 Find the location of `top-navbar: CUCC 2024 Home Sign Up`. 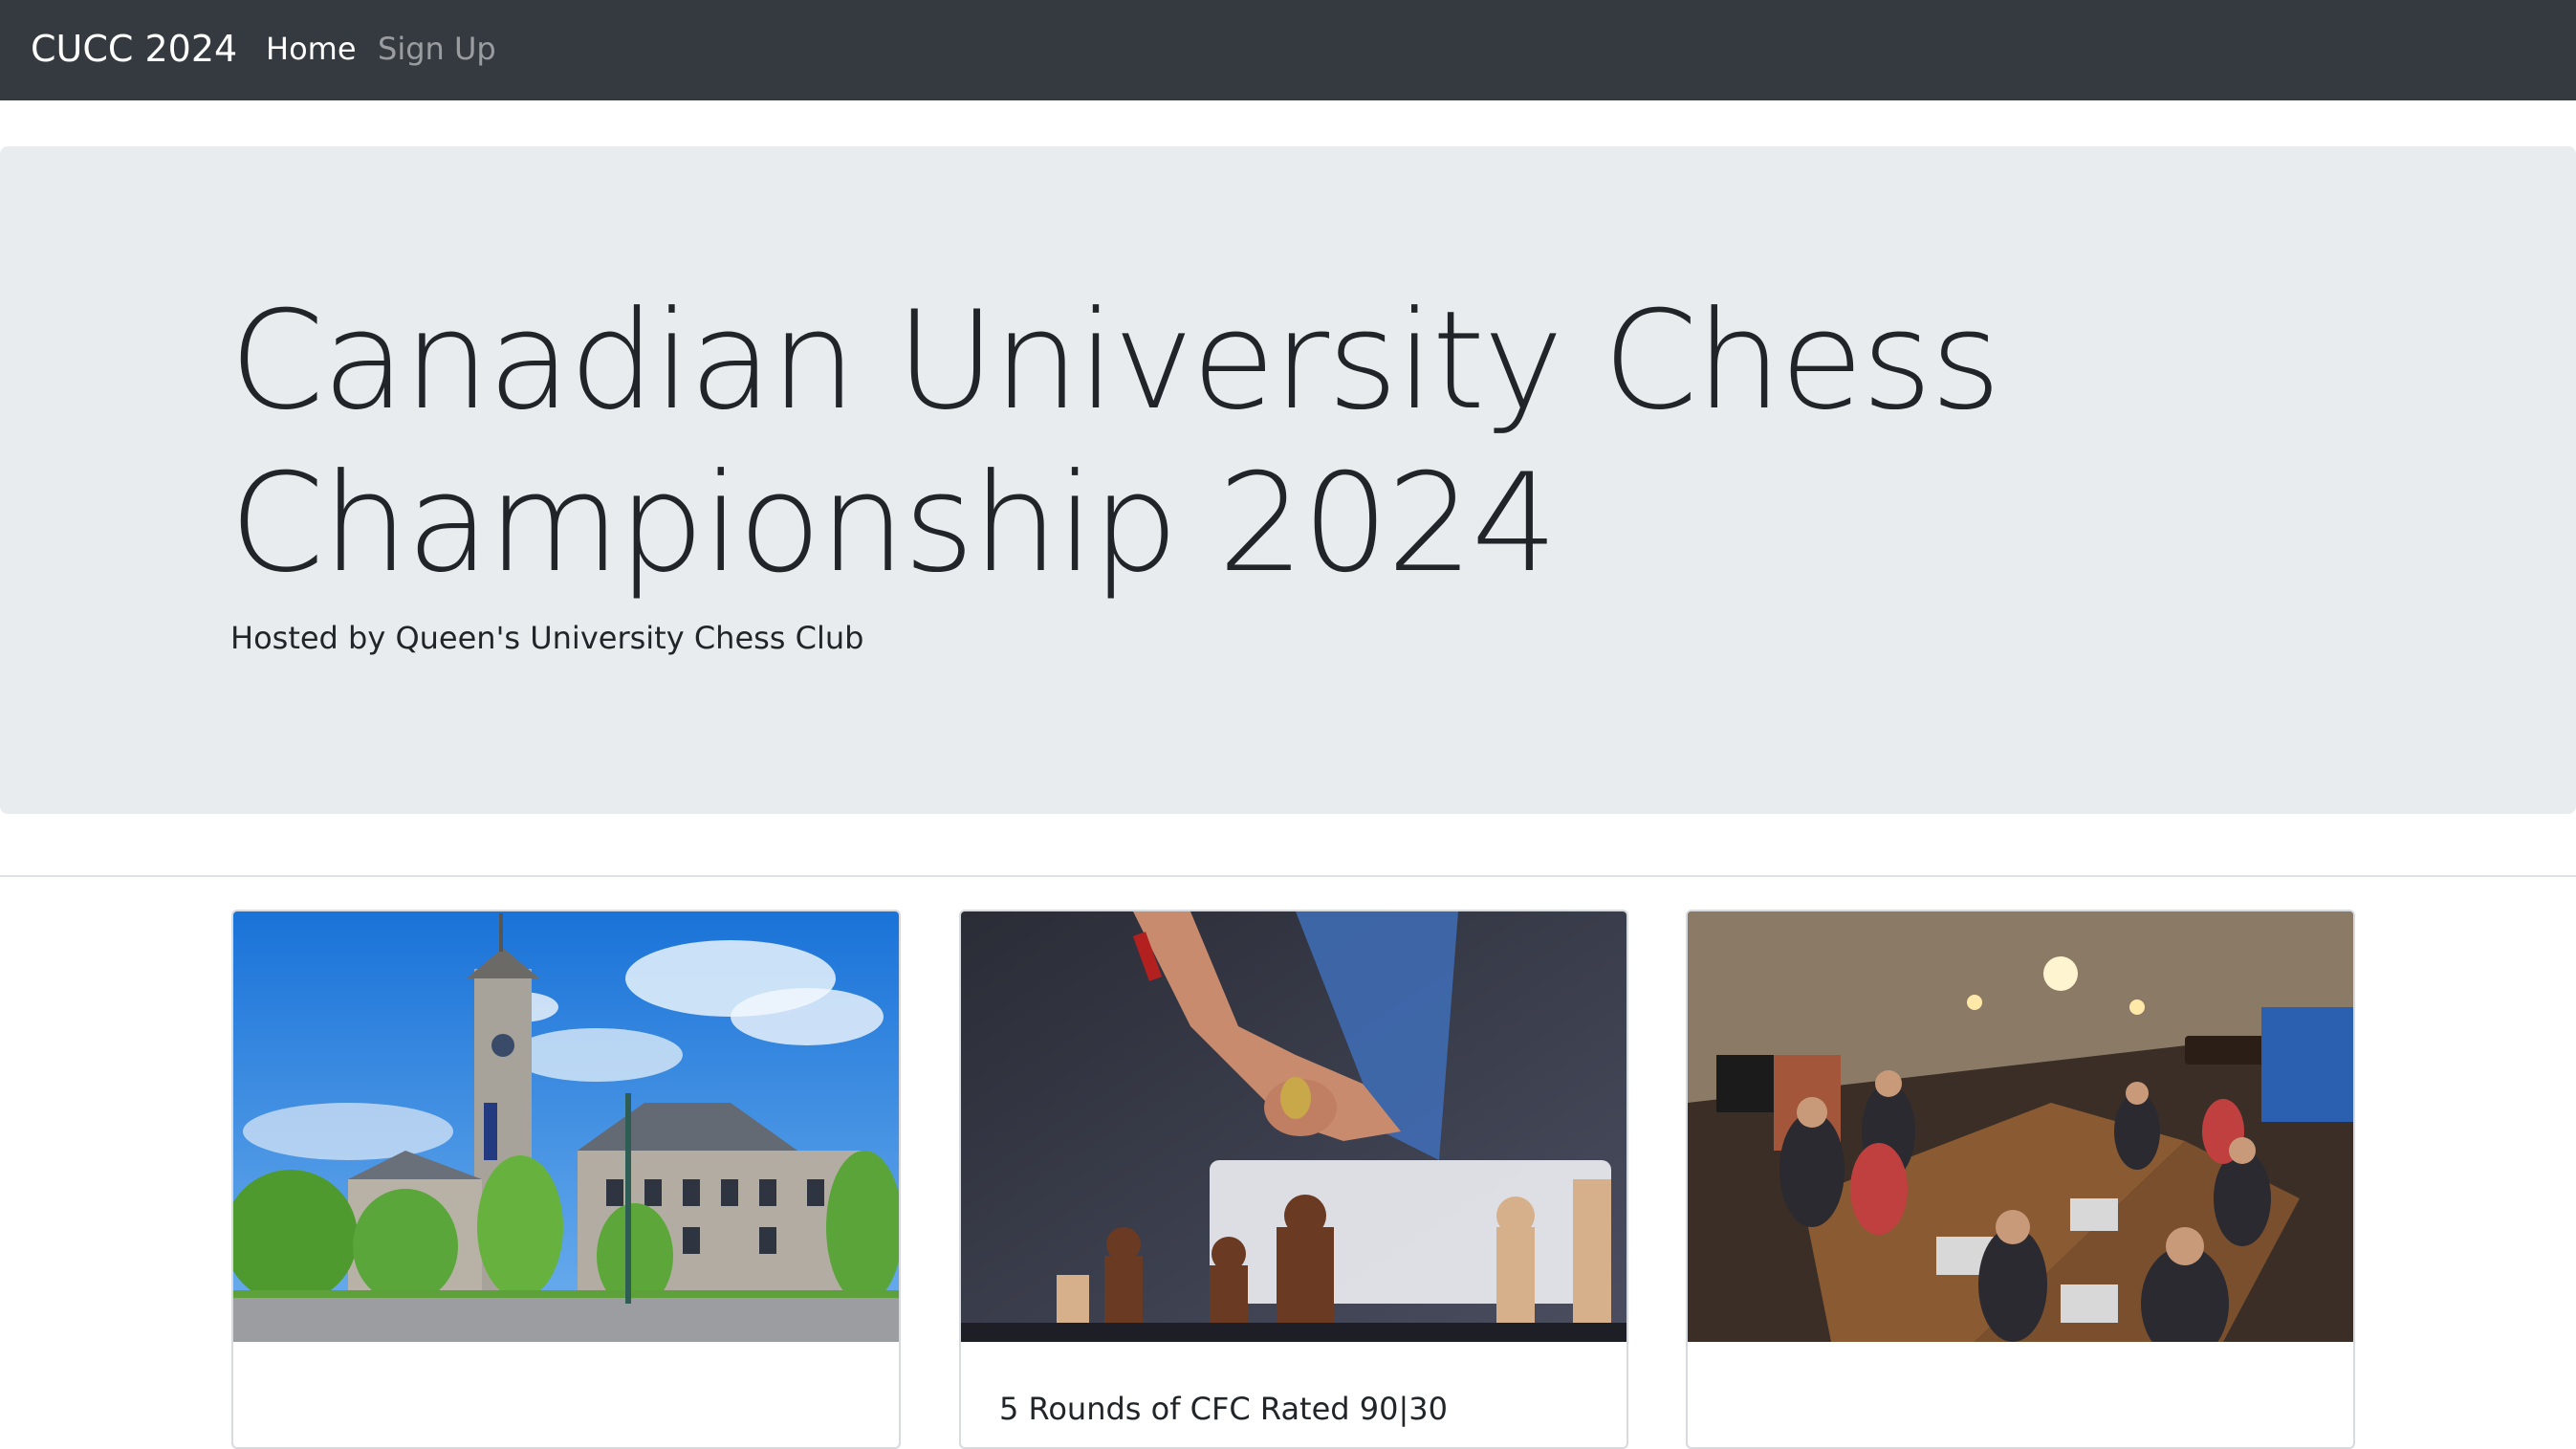

top-navbar: CUCC 2024 Home Sign Up is located at coordinates (1288, 50).